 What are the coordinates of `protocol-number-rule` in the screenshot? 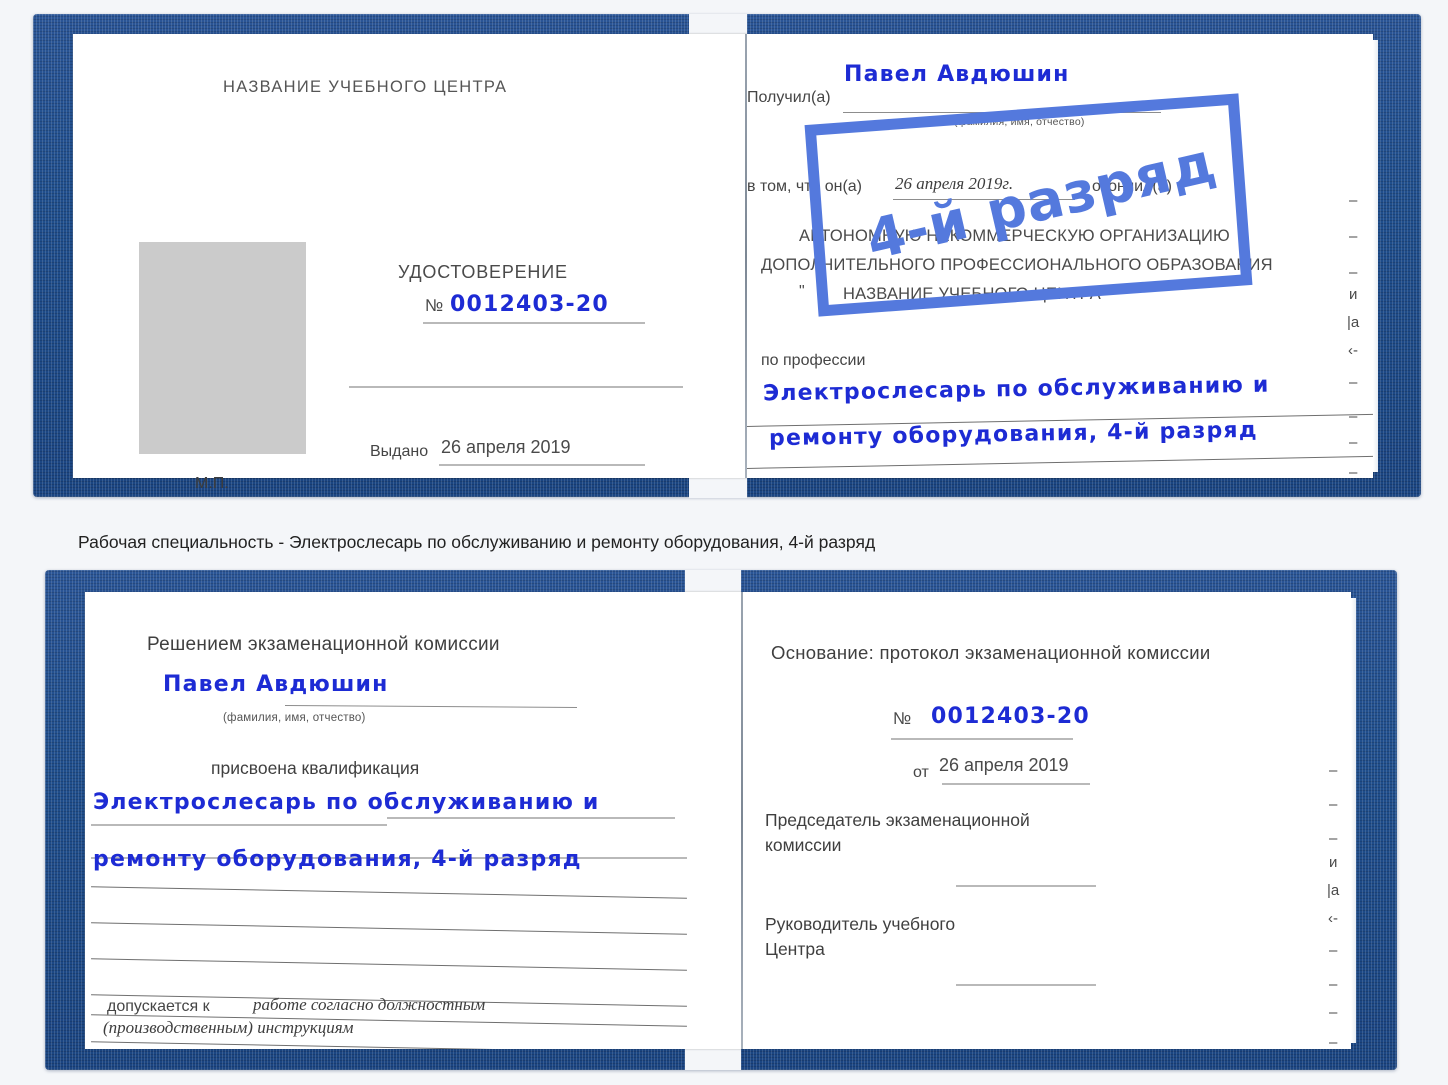 It's located at (982, 739).